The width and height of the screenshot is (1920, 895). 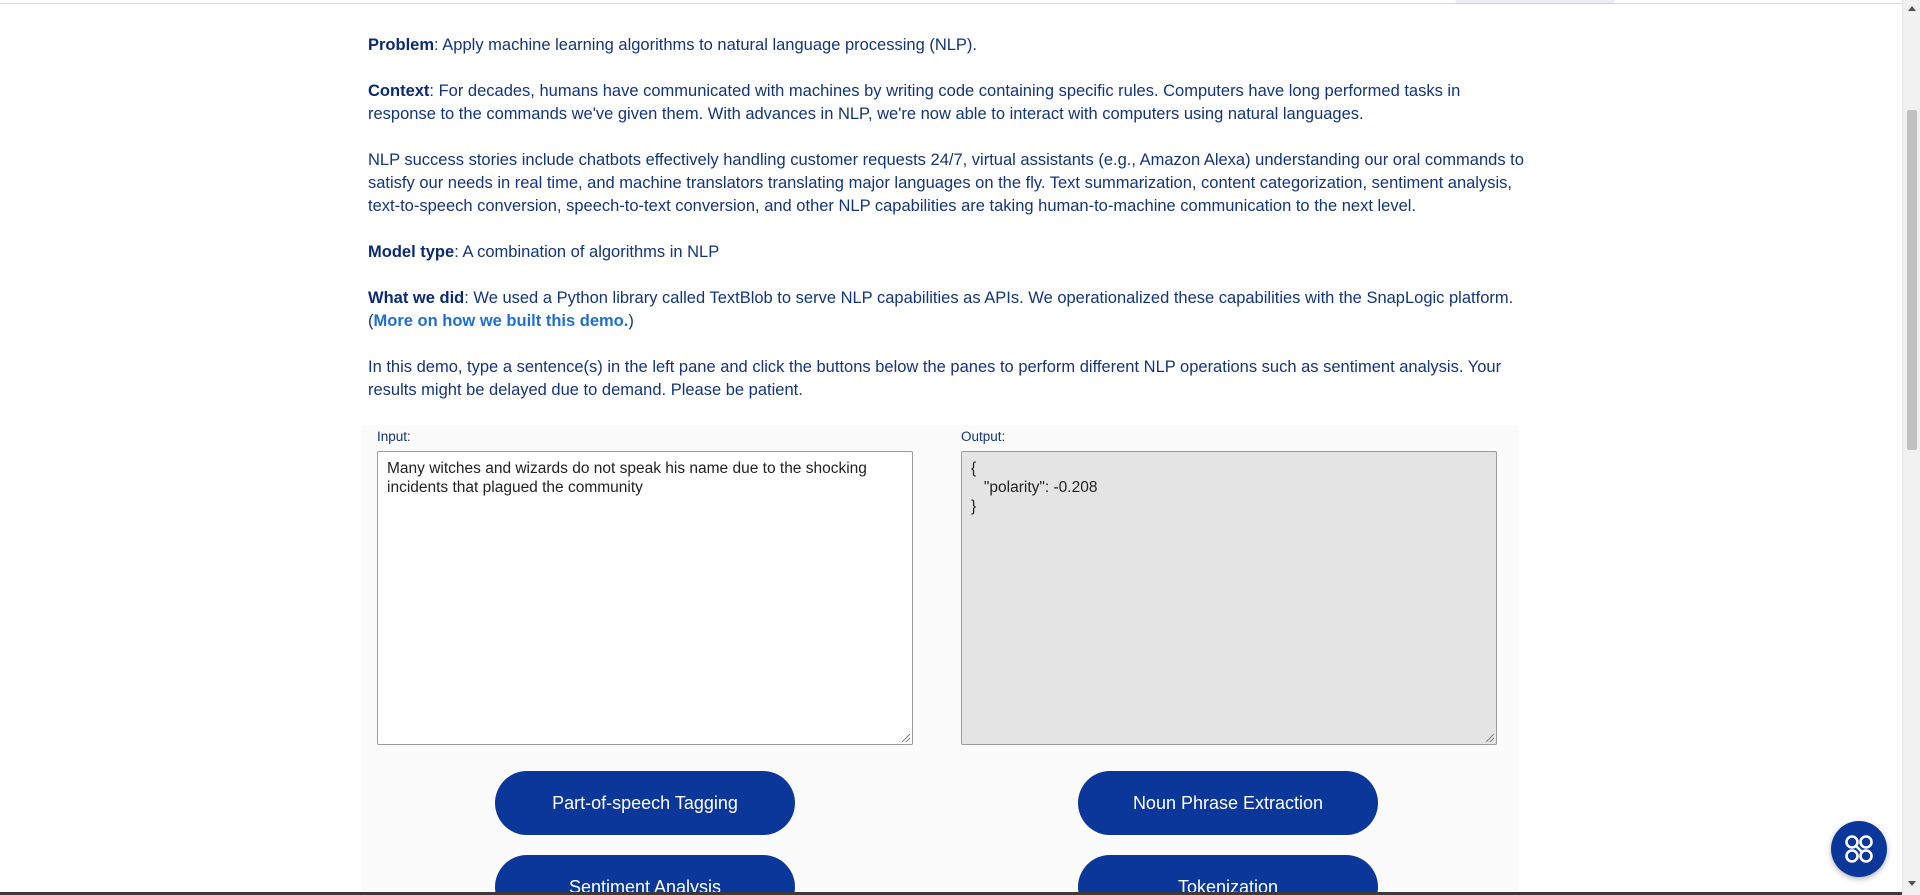 What do you see at coordinates (1229, 598) in the screenshot?
I see `output-textarea: { "polarity": -0.208 }` at bounding box center [1229, 598].